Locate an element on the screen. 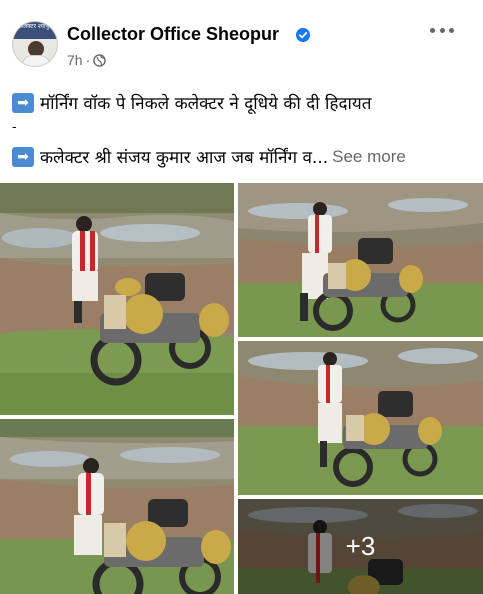 The width and height of the screenshot is (483, 594). post-meta: 7h · is located at coordinates (87, 60).